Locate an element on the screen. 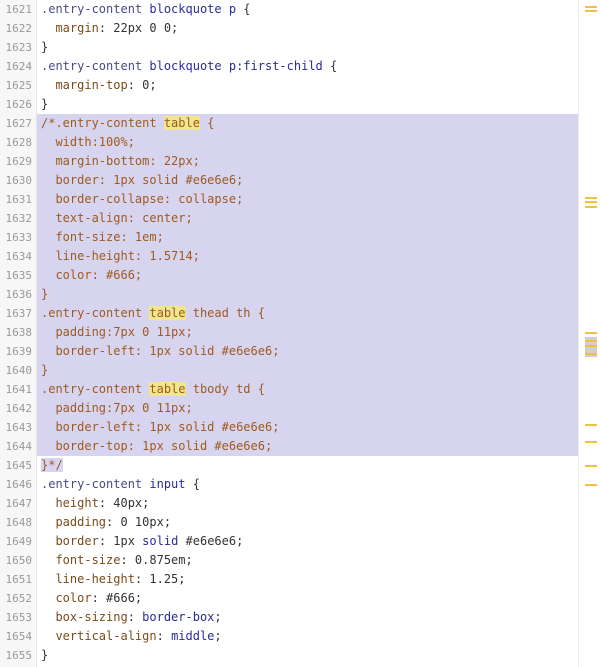 The width and height of the screenshot is (600, 667). code-token: : 0 10px; is located at coordinates (139, 522).